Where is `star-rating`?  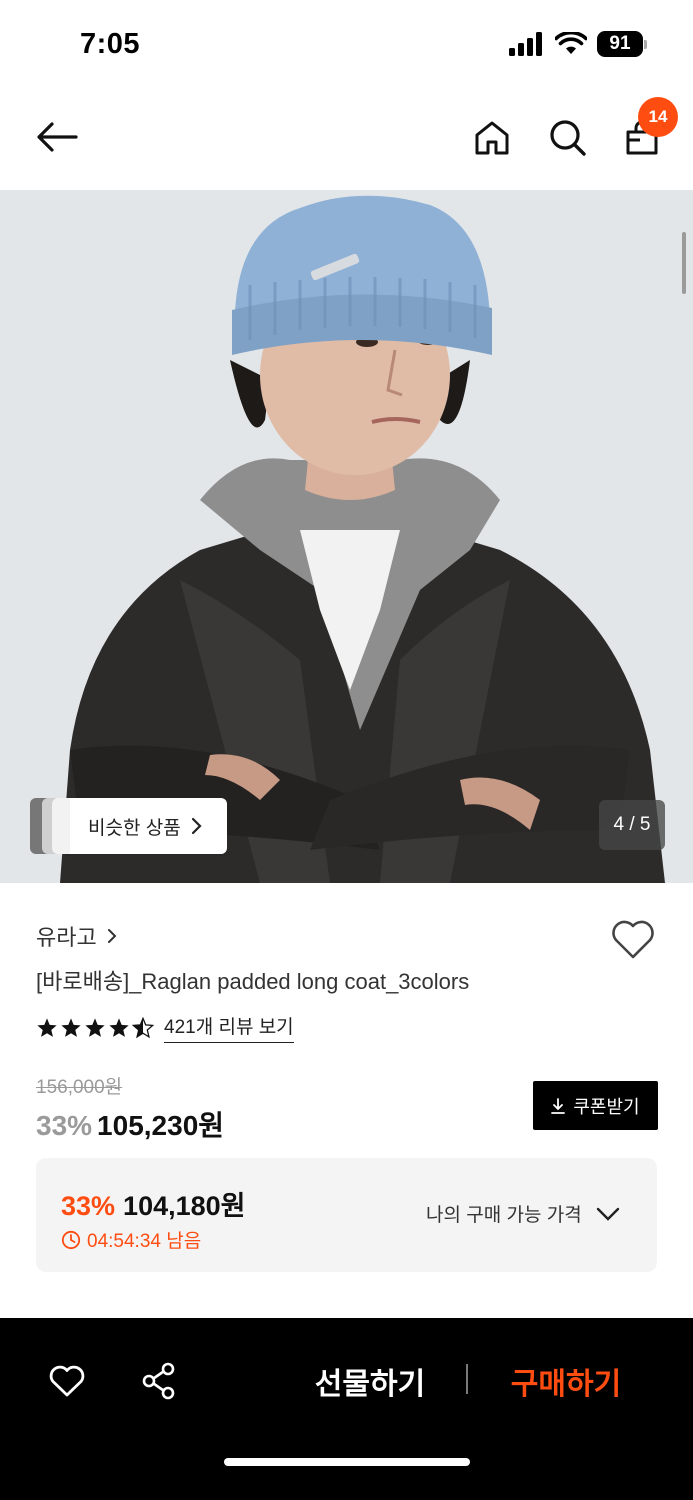
star-rating is located at coordinates (95, 1027).